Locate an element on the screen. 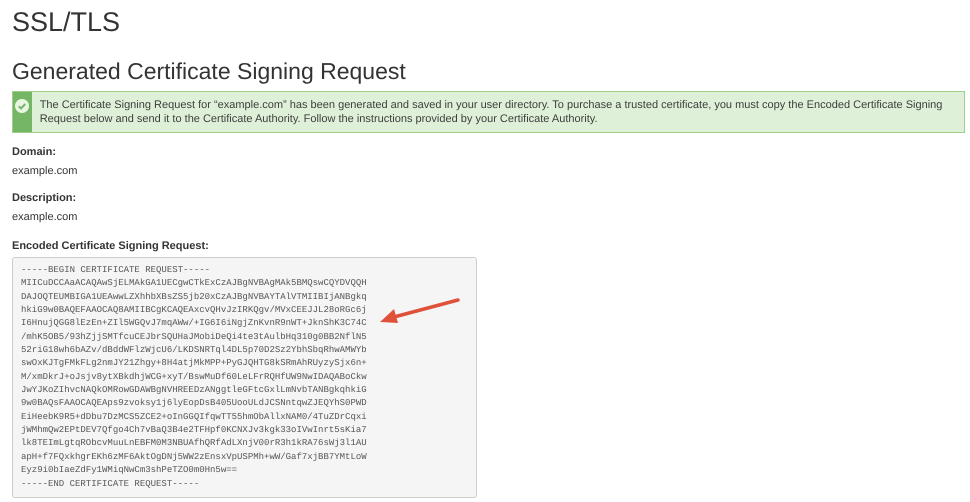 This screenshot has height=502, width=970. csr-line: 9w0BAQsFAAOCAQEAps9zvoksy1j6lyEopDsB405UooULdJCSNntqwZJEQYhS0PWD is located at coordinates (194, 403).